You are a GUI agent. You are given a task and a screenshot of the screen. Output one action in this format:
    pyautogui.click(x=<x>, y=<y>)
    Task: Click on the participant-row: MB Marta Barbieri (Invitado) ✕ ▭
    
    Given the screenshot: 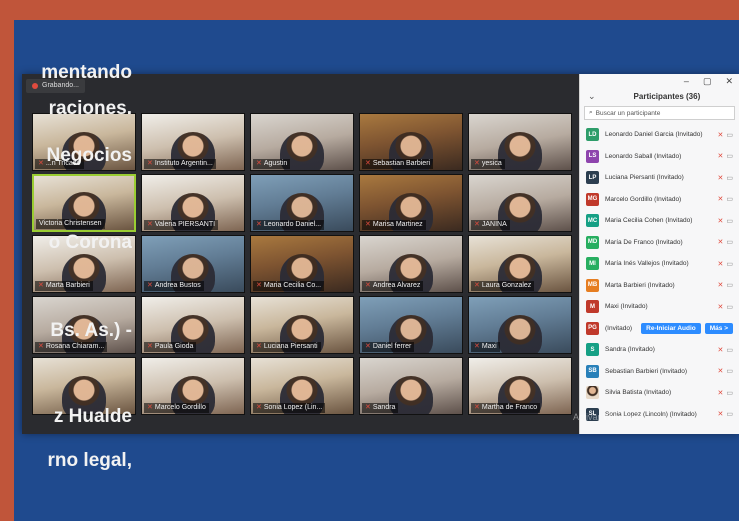 What is the action you would take?
    pyautogui.click(x=659, y=286)
    